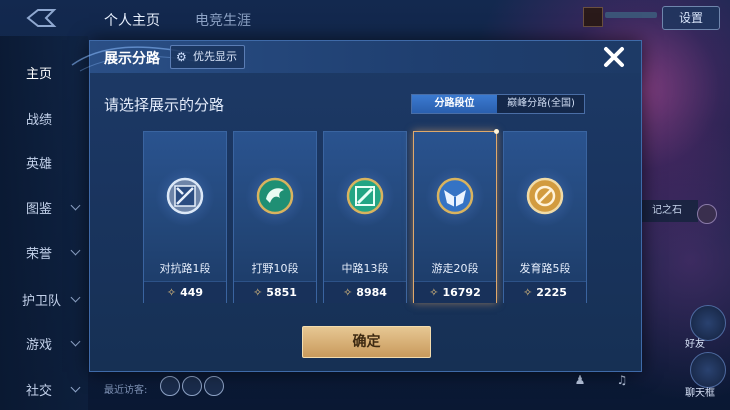  What do you see at coordinates (192, 292) in the screenshot?
I see `score-text: 449` at bounding box center [192, 292].